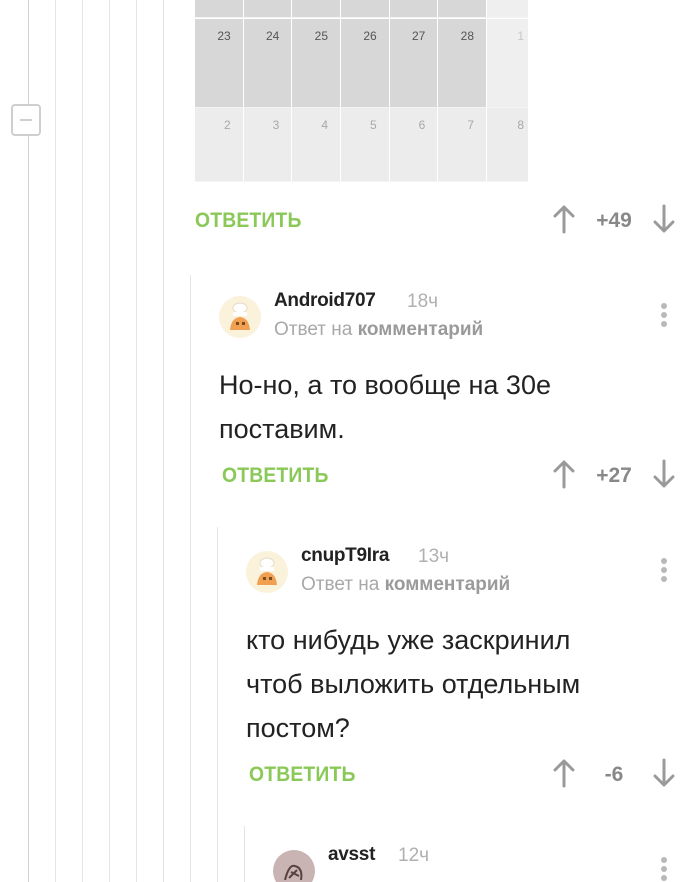 This screenshot has height=882, width=700. What do you see at coordinates (521, 125) in the screenshot?
I see `calendar-day: 8` at bounding box center [521, 125].